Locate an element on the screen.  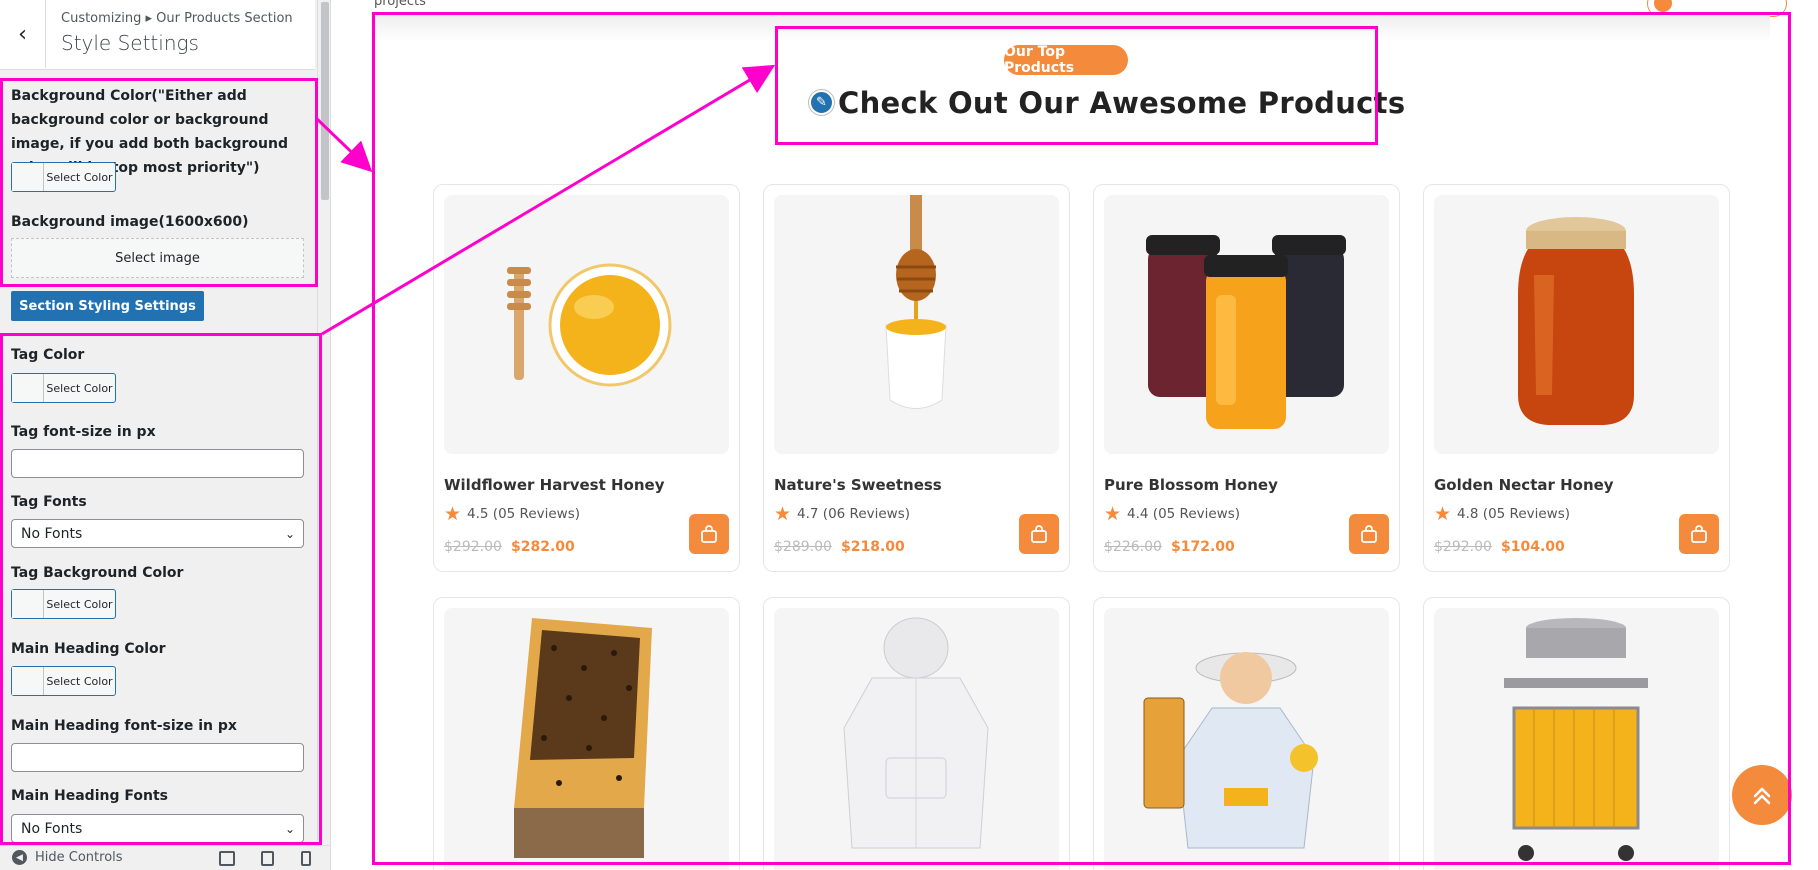
mobile-preview-icon is located at coordinates (306, 858).